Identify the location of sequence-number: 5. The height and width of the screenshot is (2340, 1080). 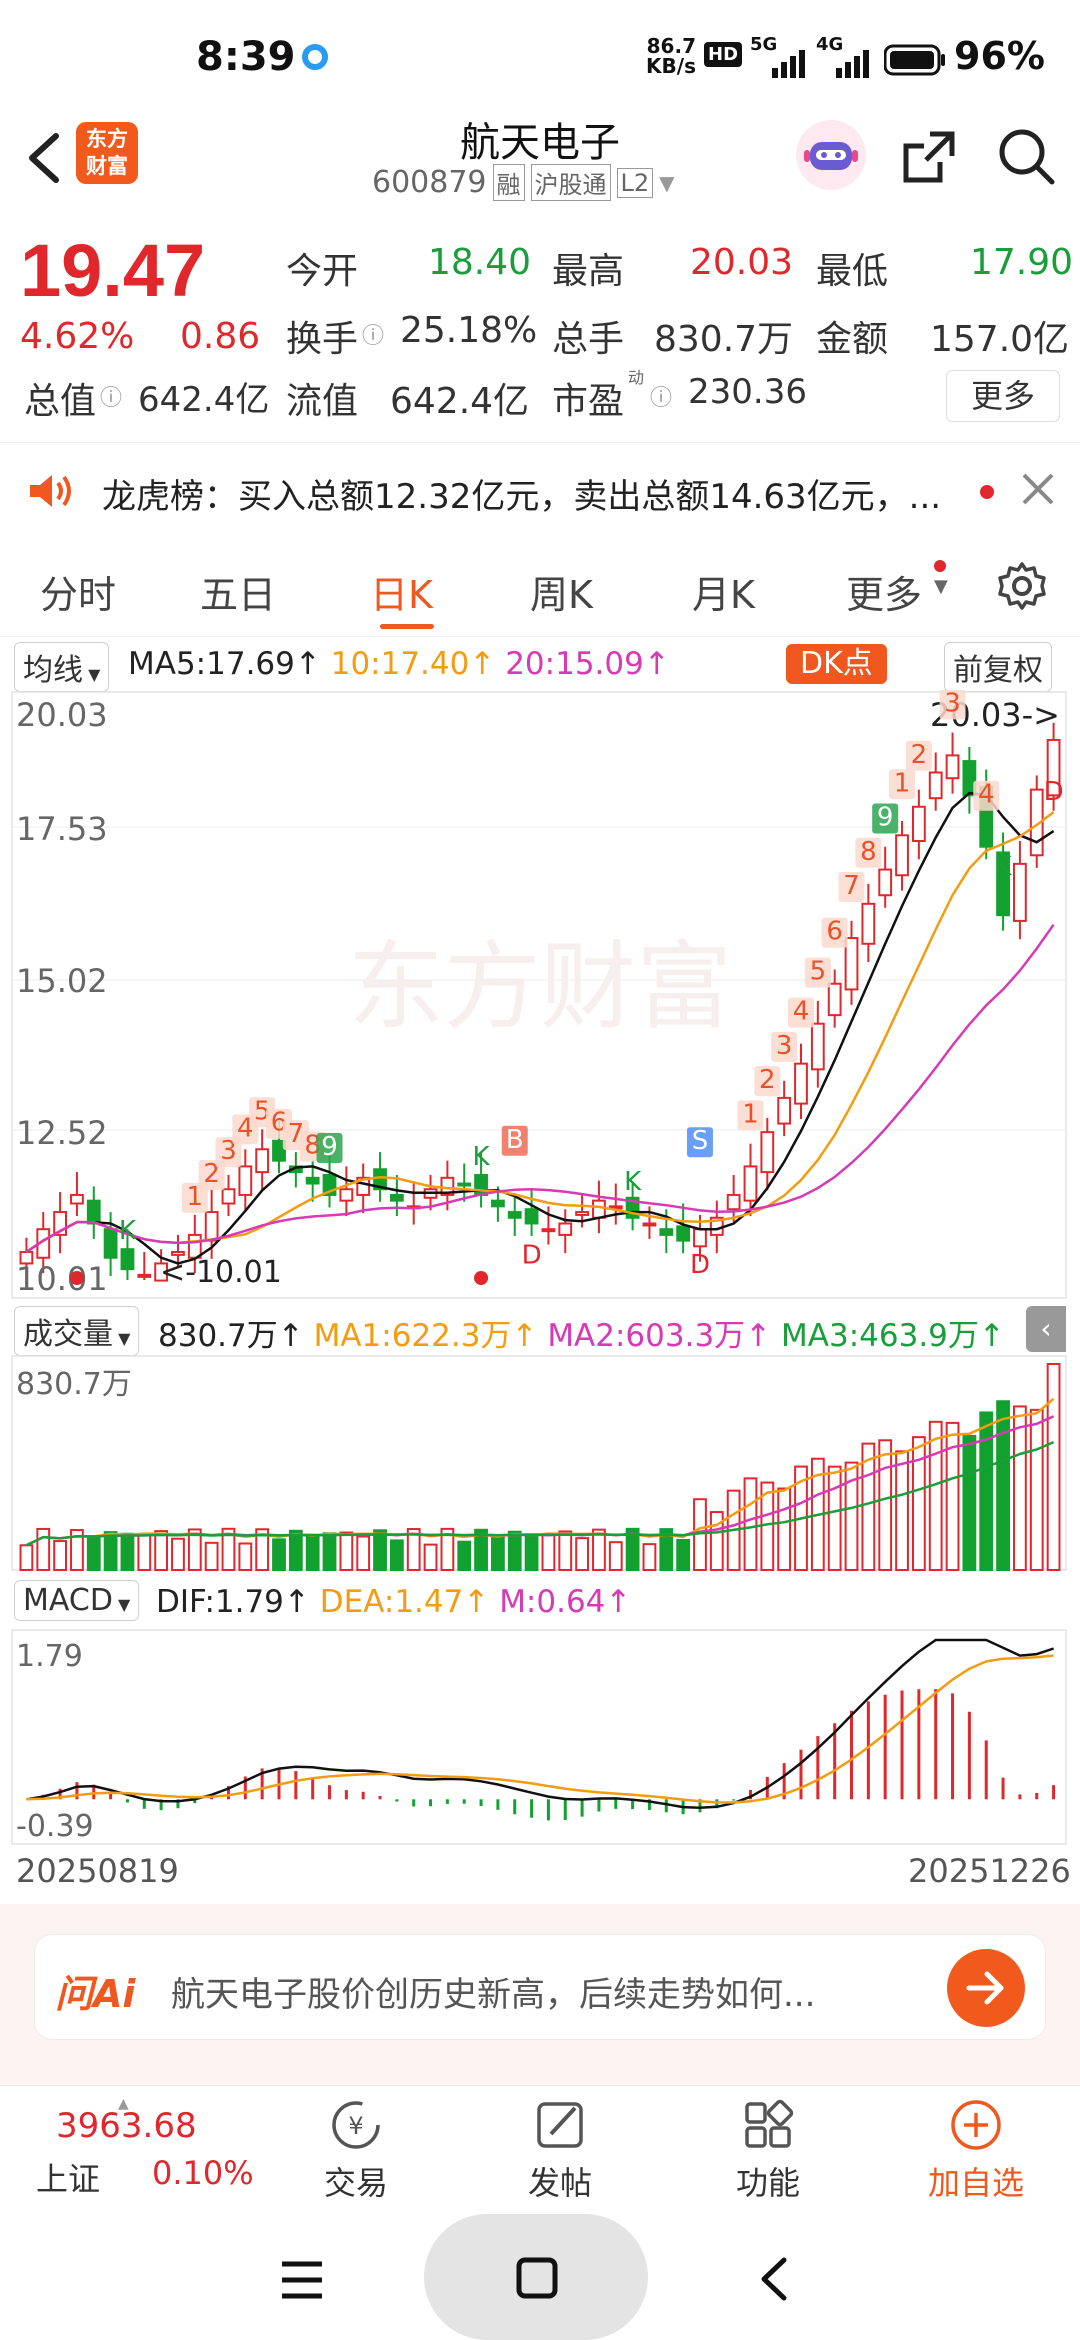
(818, 972).